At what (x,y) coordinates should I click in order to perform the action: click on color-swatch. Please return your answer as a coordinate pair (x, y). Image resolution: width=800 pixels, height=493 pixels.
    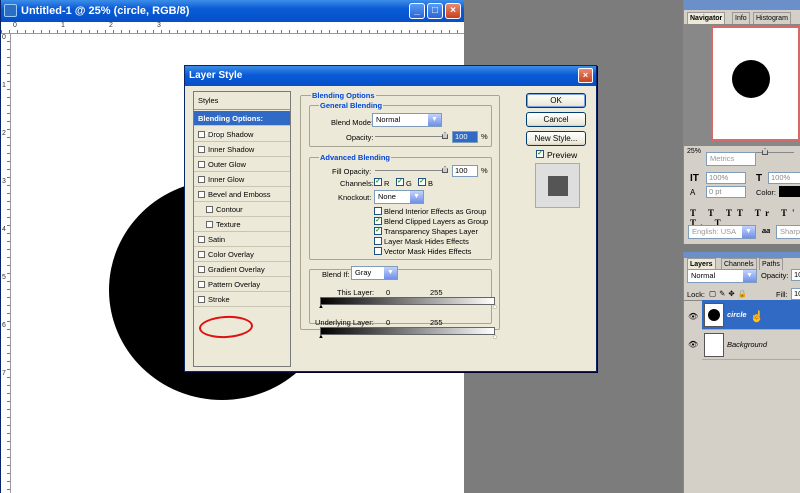
    Looking at the image, I should click on (789, 191).